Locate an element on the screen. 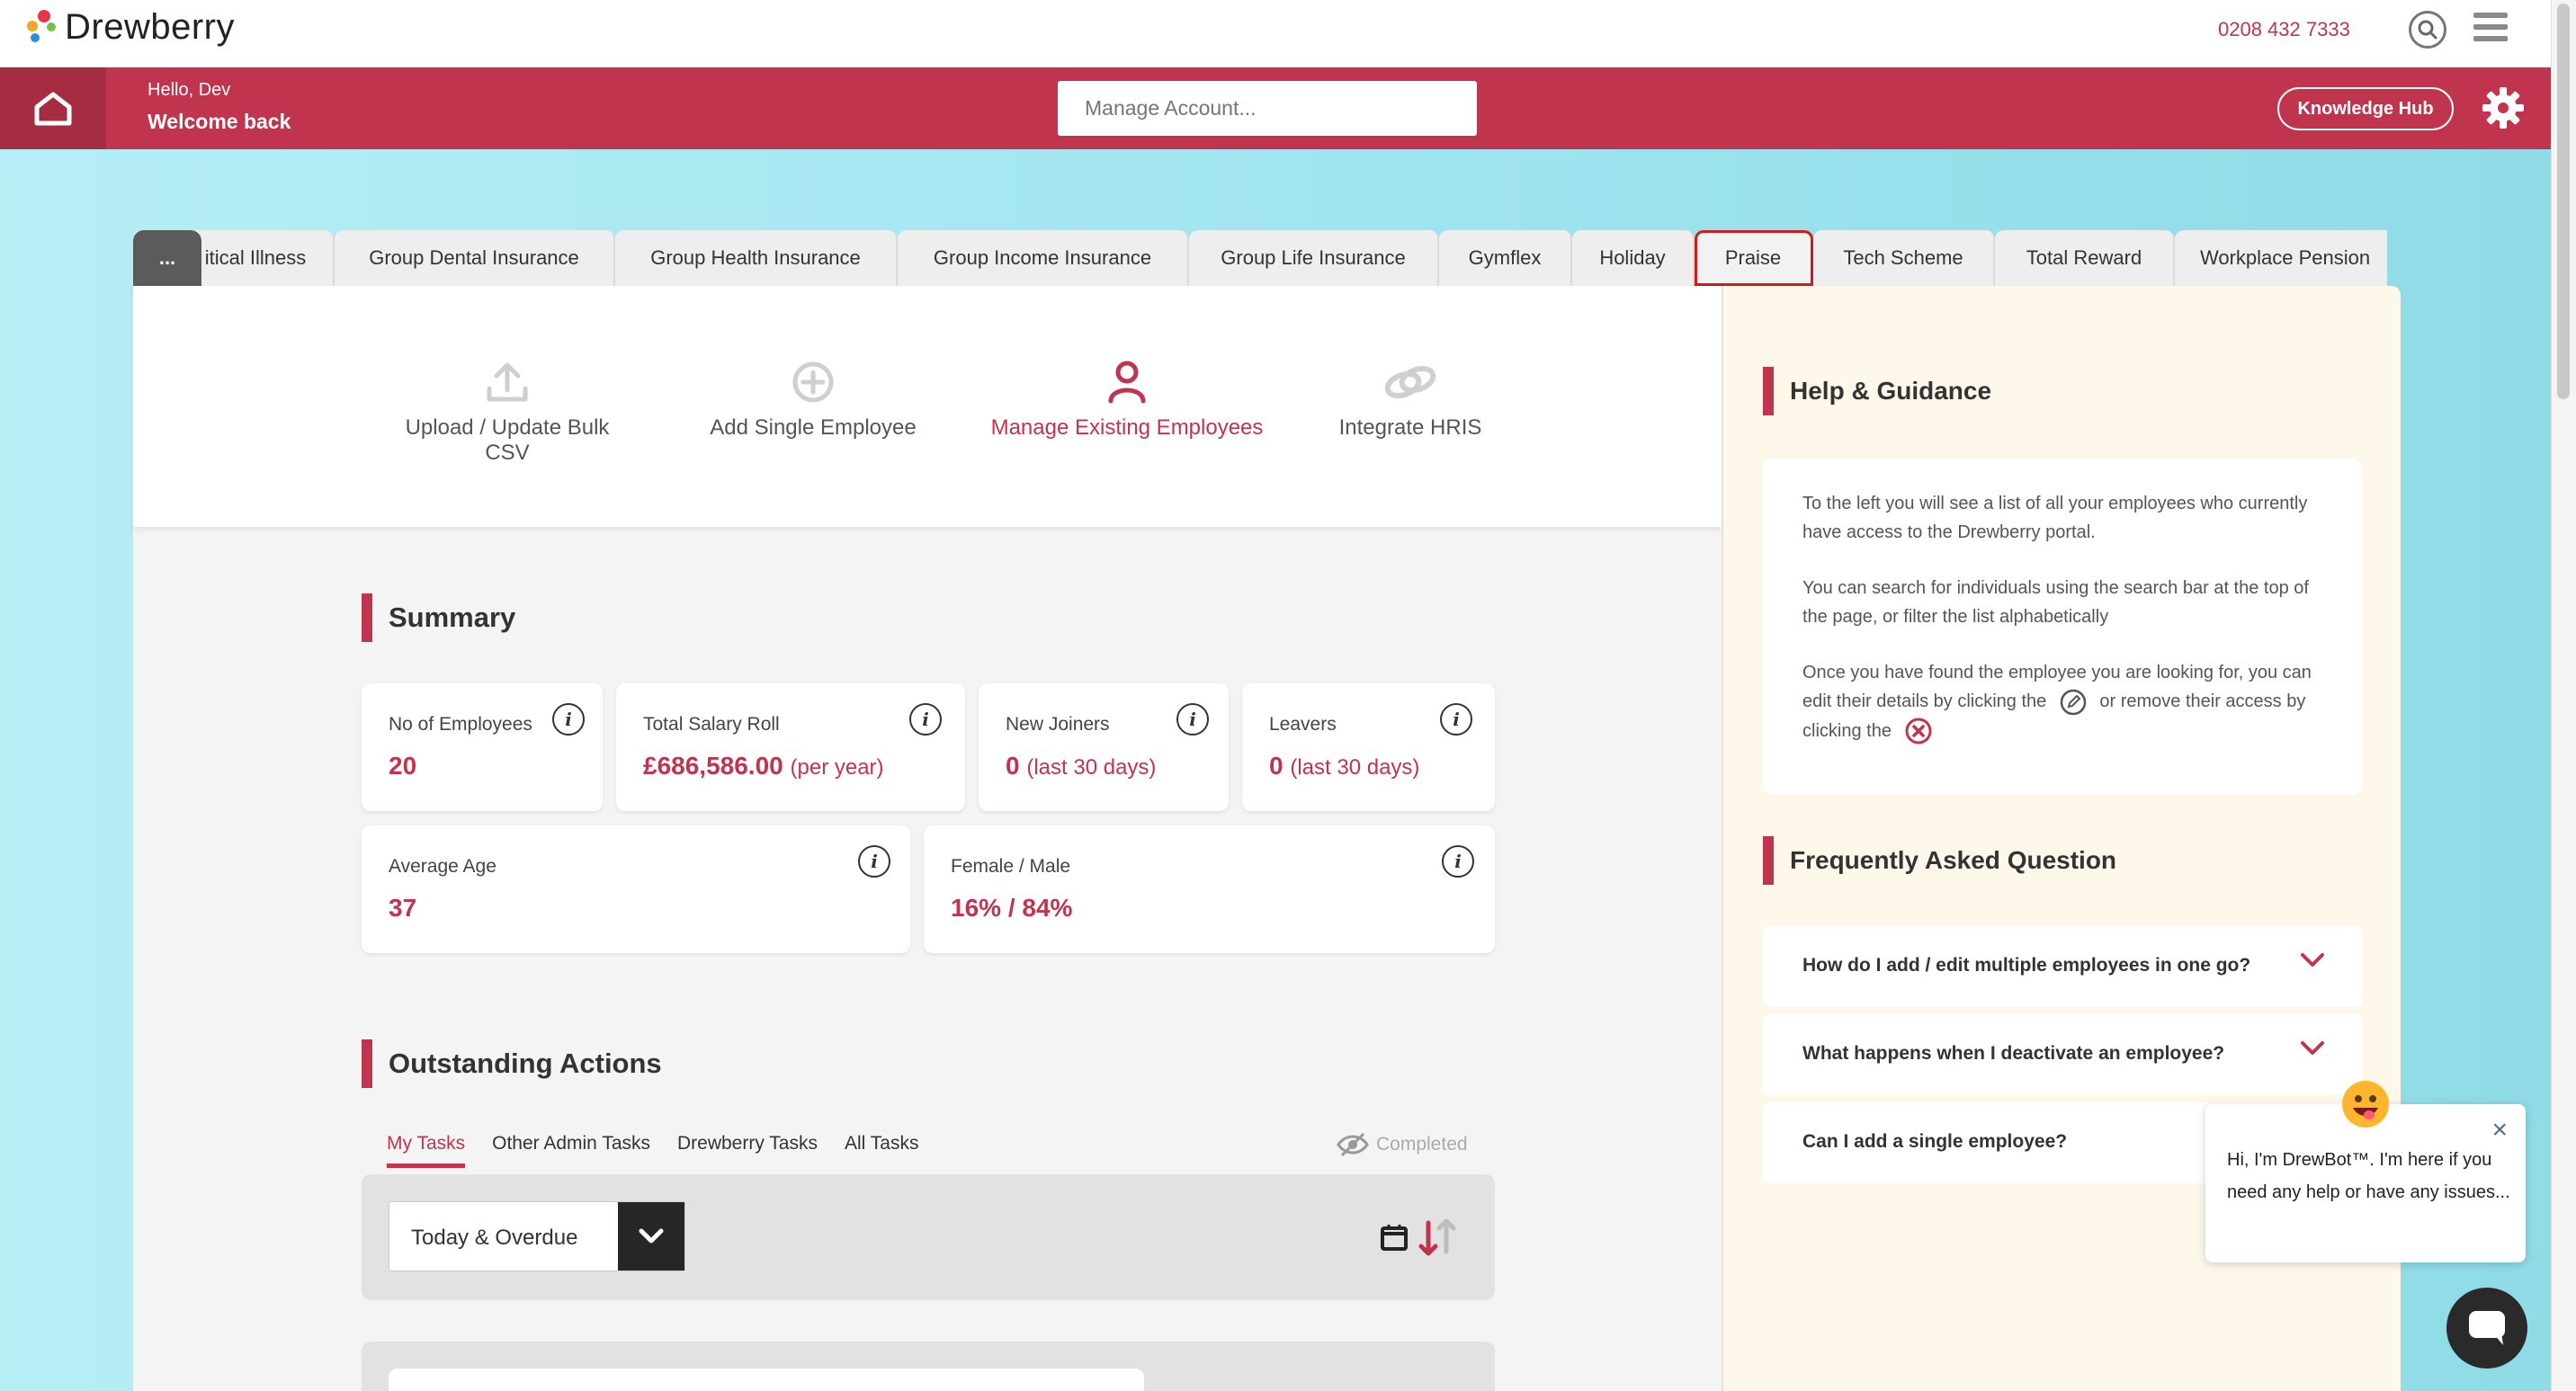 The width and height of the screenshot is (2576, 1391). card-label: Average Age is located at coordinates (442, 866).